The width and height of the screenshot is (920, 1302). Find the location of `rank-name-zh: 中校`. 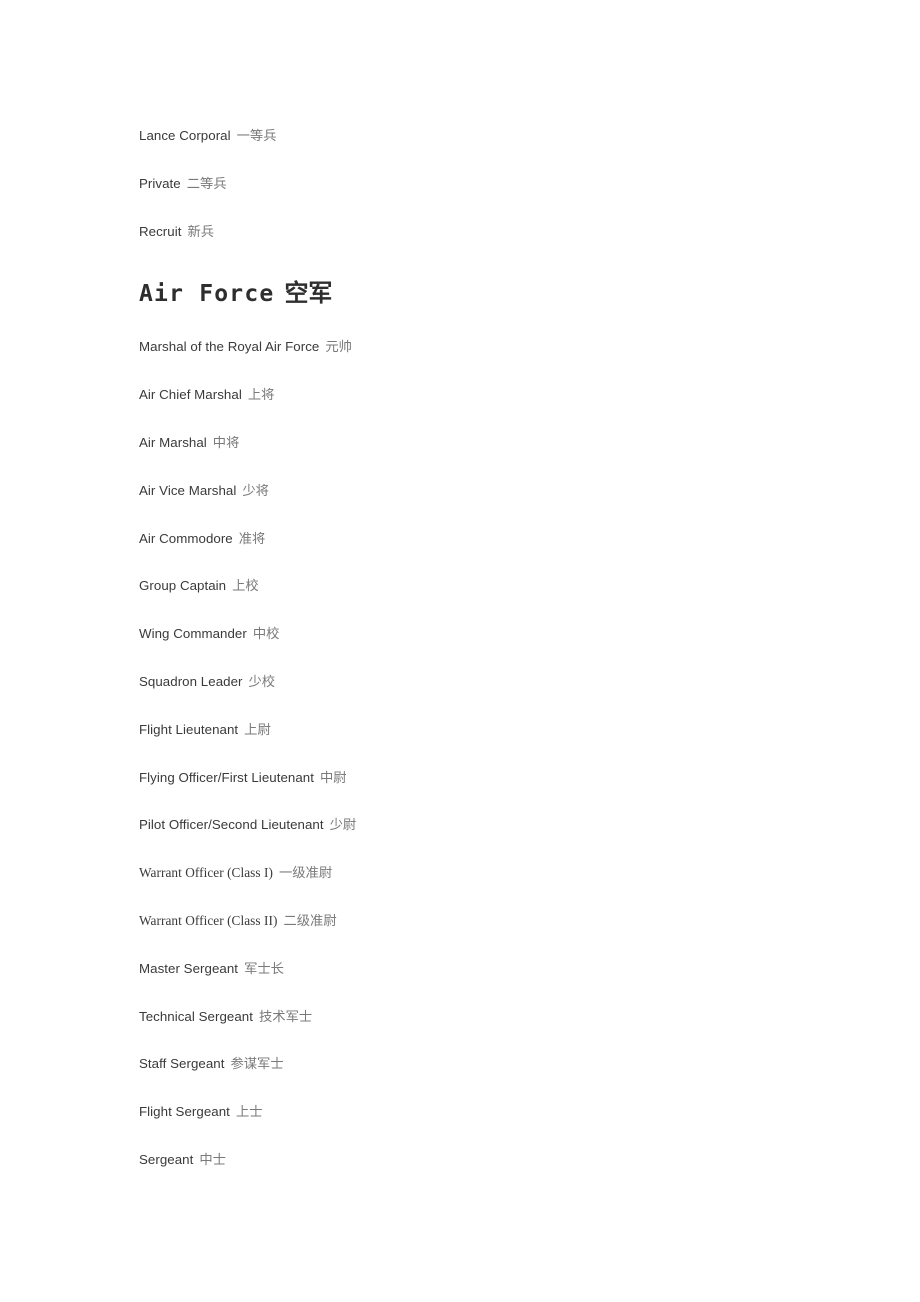

rank-name-zh: 中校 is located at coordinates (266, 635).